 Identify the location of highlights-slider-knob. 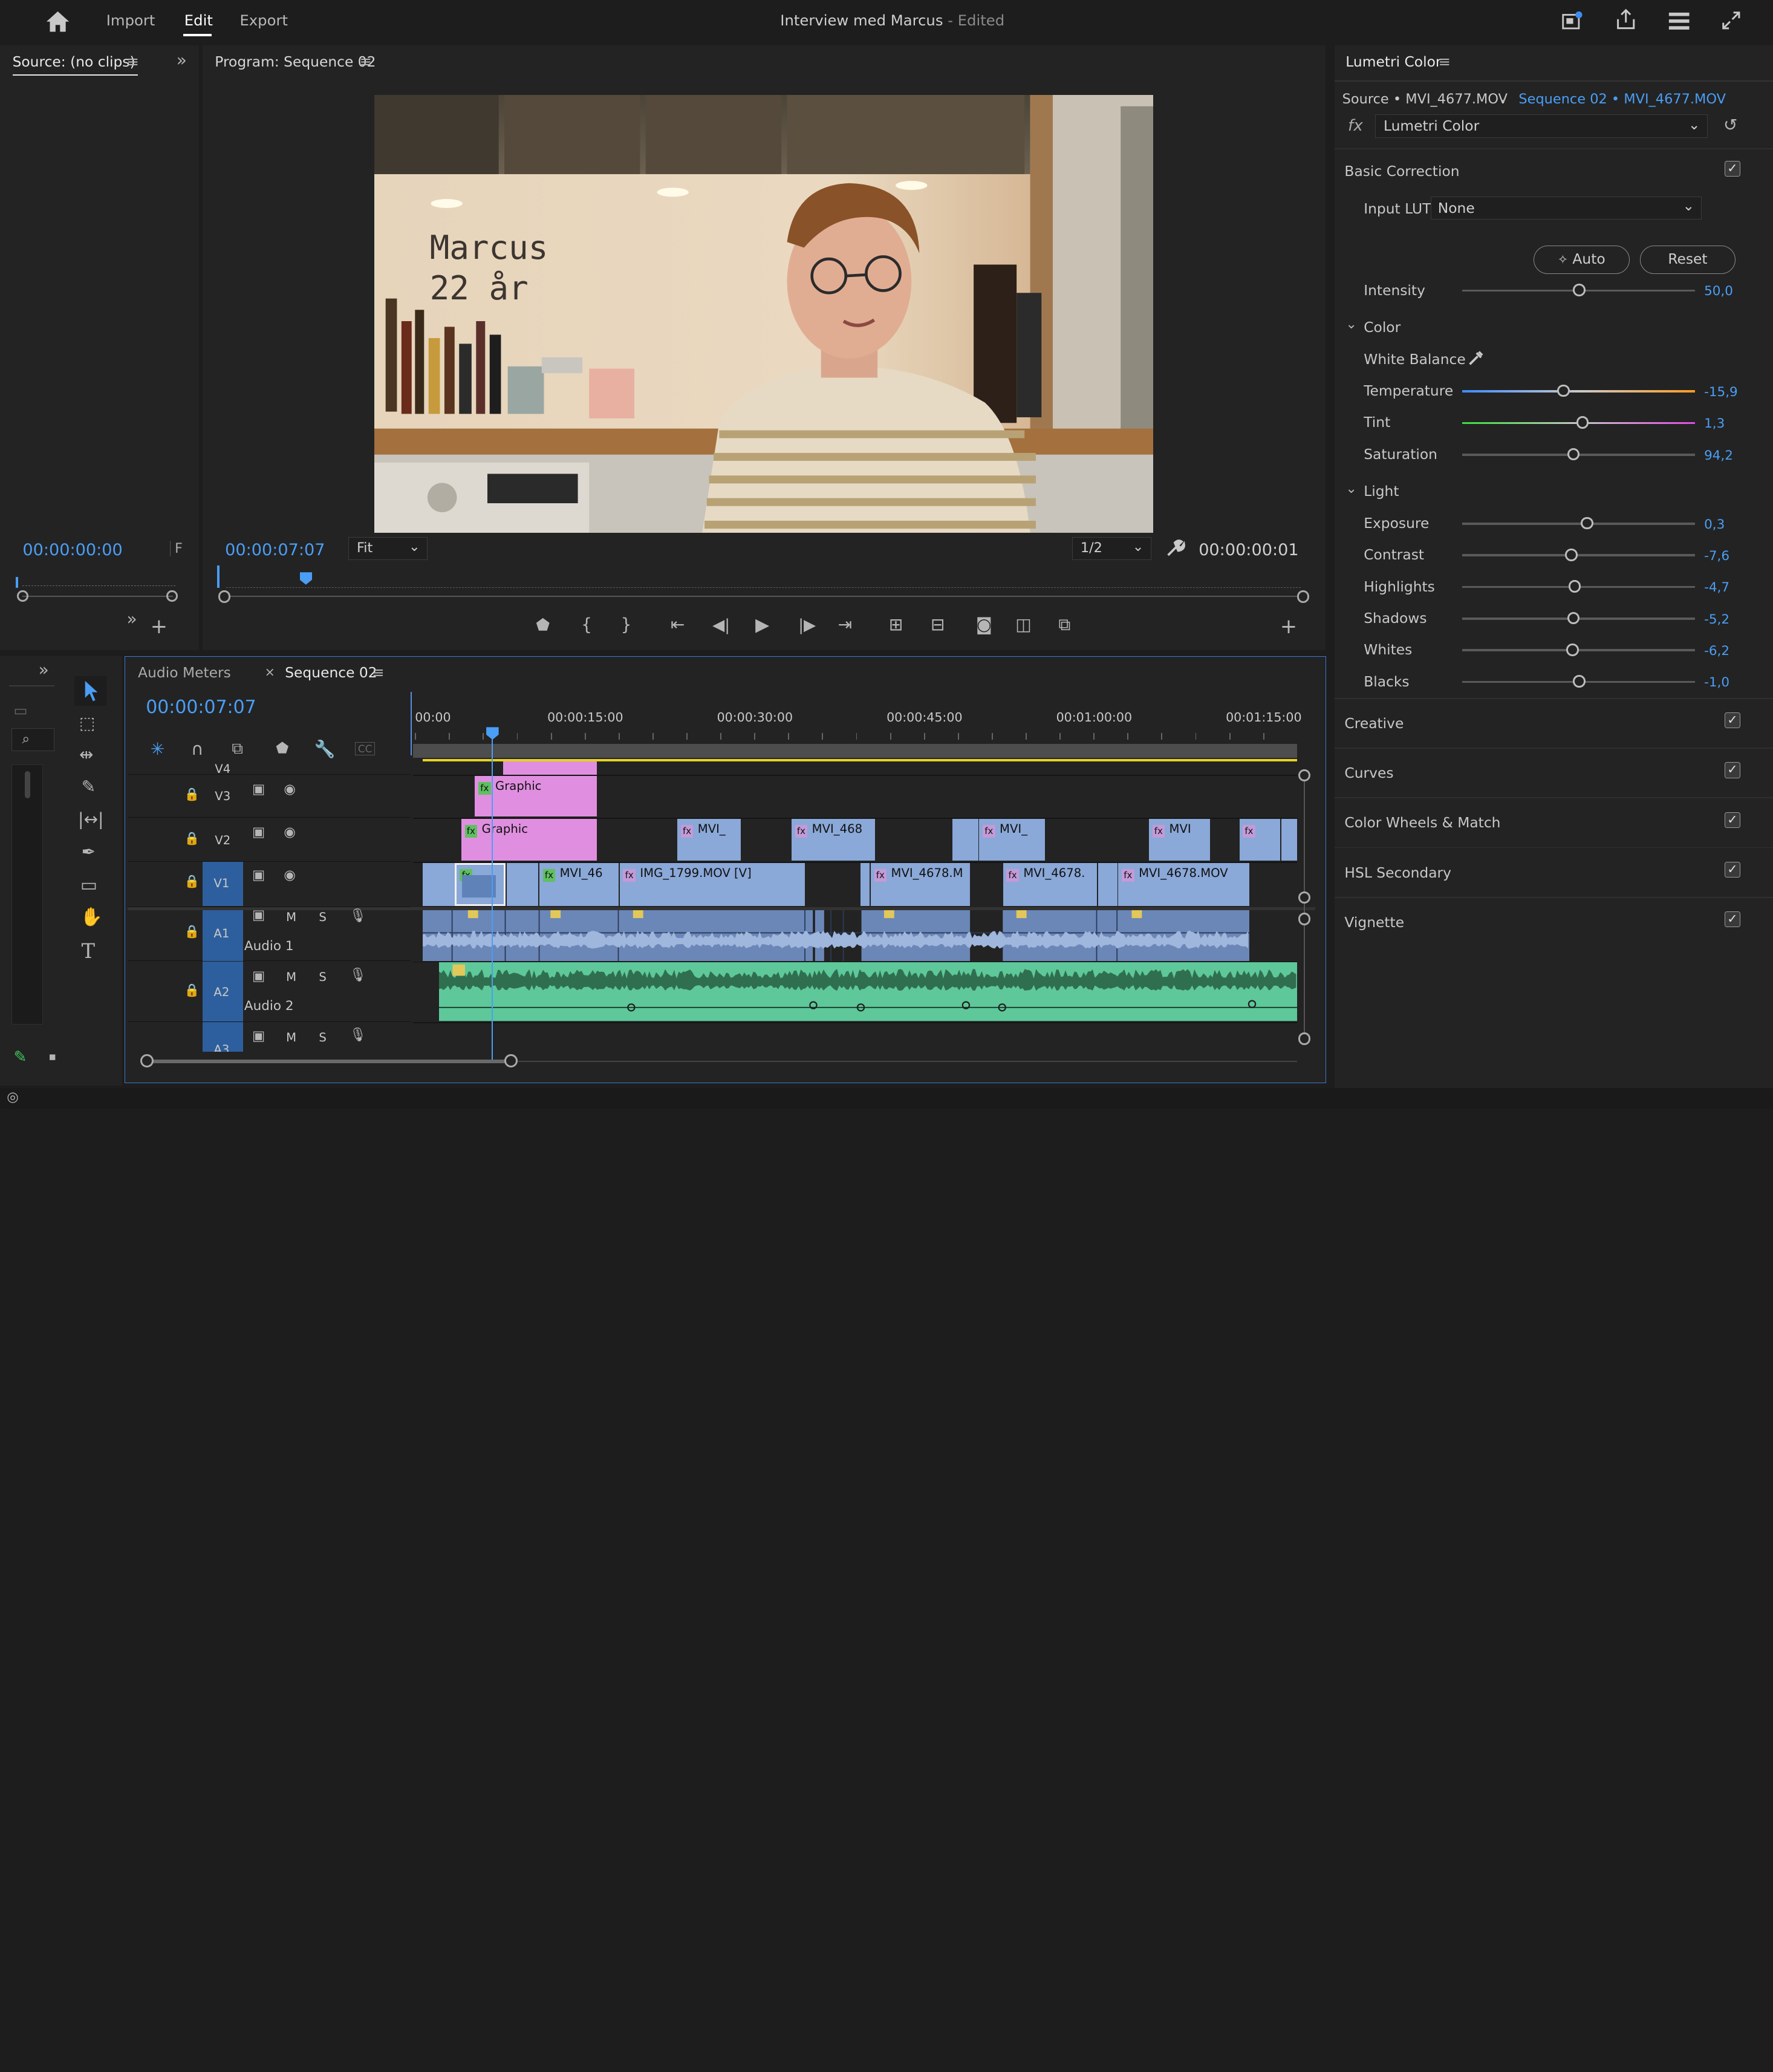
(1574, 586).